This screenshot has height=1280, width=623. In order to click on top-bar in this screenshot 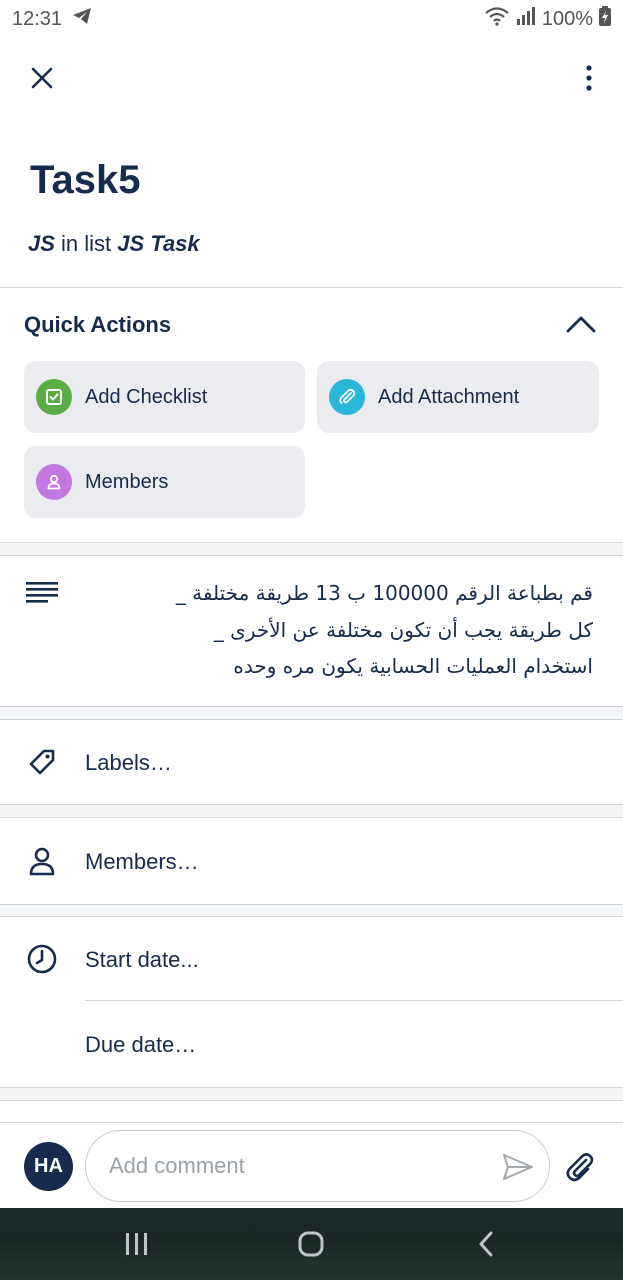, I will do `click(311, 78)`.